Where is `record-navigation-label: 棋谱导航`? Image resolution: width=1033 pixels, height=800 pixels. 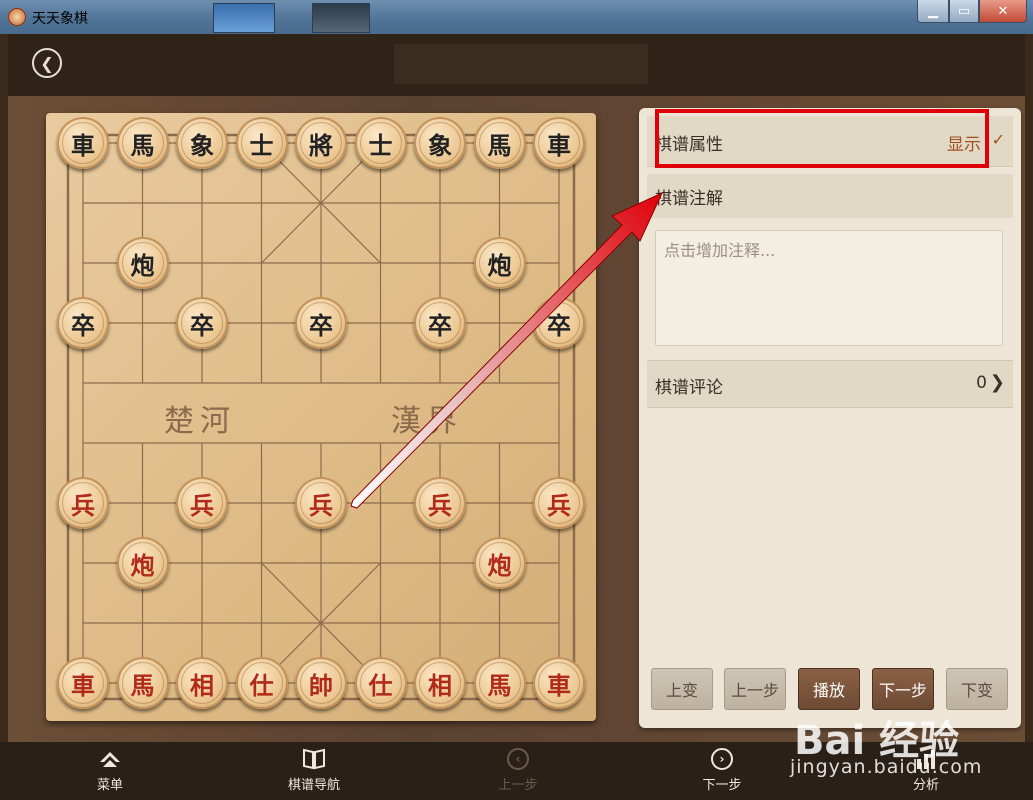 record-navigation-label: 棋谱导航 is located at coordinates (313, 785).